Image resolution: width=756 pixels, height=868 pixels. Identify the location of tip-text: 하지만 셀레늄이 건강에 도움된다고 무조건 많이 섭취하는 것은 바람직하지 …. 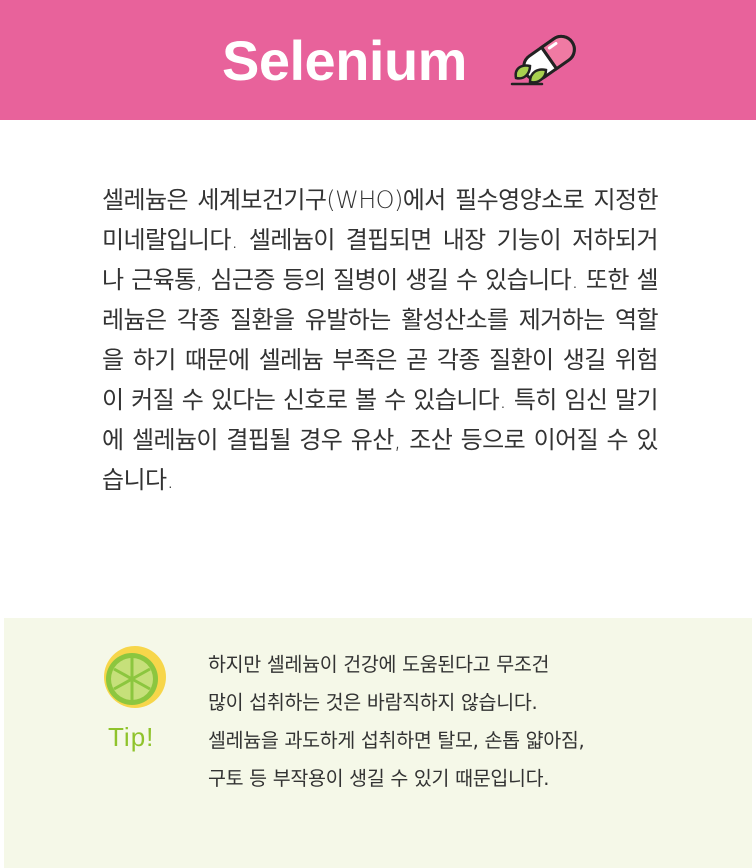
(468, 722).